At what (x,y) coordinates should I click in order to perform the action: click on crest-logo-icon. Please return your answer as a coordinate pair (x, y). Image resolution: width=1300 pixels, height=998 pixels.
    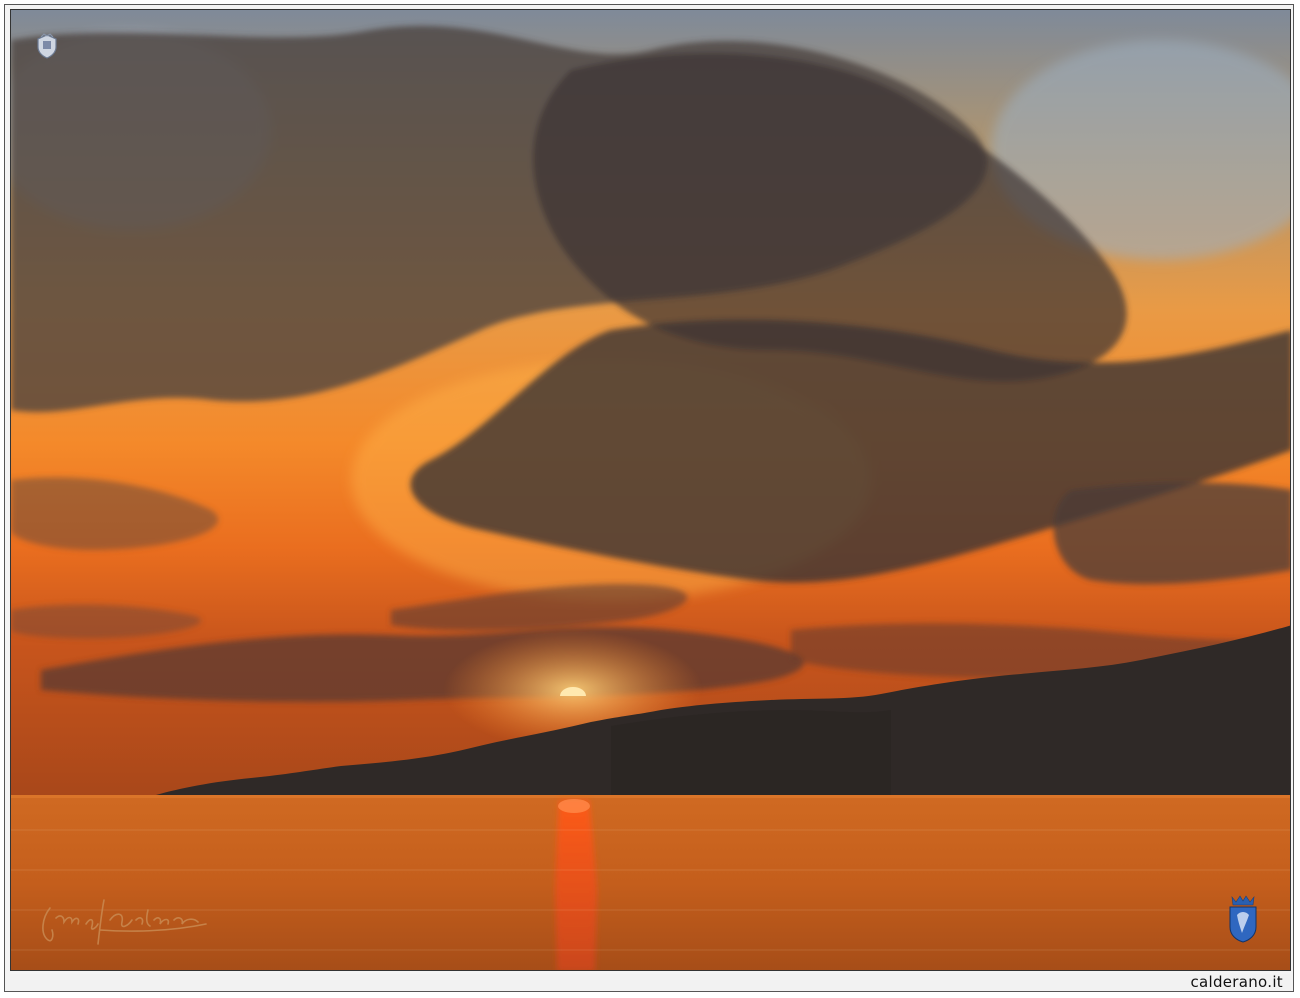
    Looking at the image, I should click on (47, 46).